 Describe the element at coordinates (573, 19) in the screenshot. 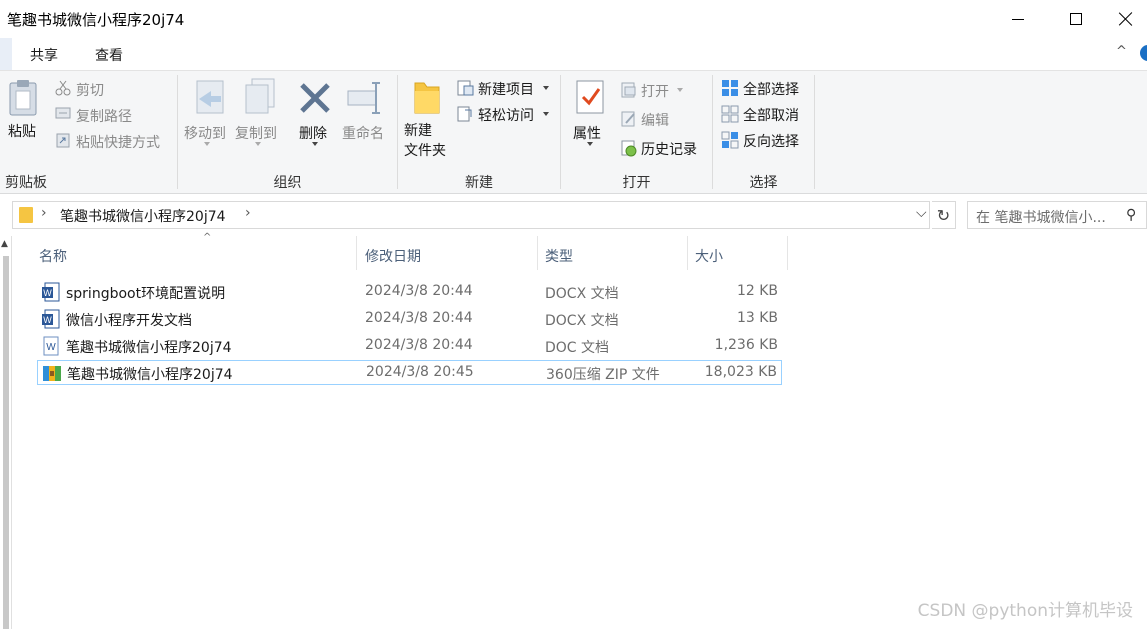

I see `title-bar: 笔趣书城微信小程序20j74` at that location.